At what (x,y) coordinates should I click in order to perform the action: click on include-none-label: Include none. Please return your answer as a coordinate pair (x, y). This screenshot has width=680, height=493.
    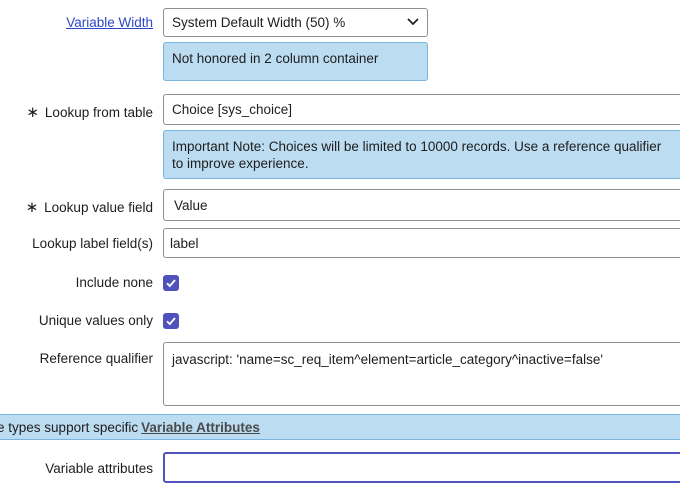
    Looking at the image, I should click on (114, 282).